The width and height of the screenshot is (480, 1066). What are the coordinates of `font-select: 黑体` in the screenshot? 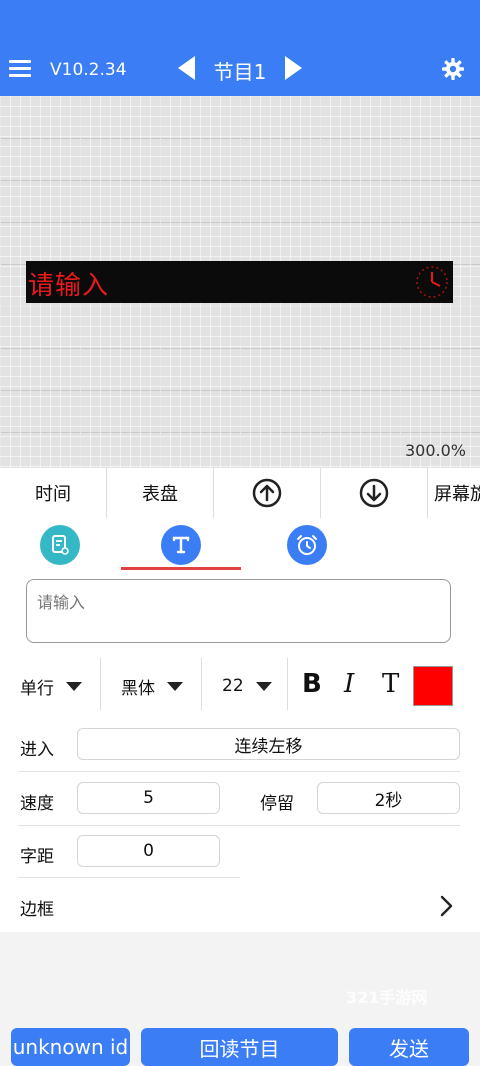 It's located at (152, 686).